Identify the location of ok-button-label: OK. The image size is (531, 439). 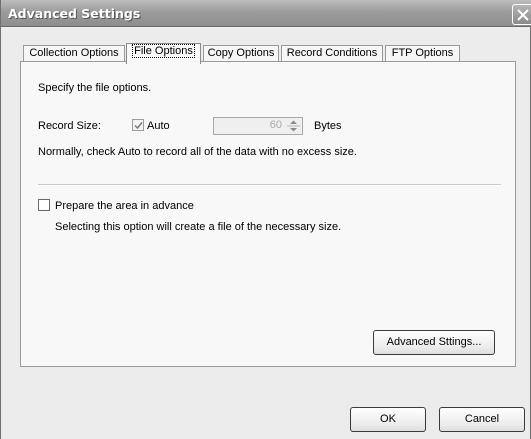
(388, 419).